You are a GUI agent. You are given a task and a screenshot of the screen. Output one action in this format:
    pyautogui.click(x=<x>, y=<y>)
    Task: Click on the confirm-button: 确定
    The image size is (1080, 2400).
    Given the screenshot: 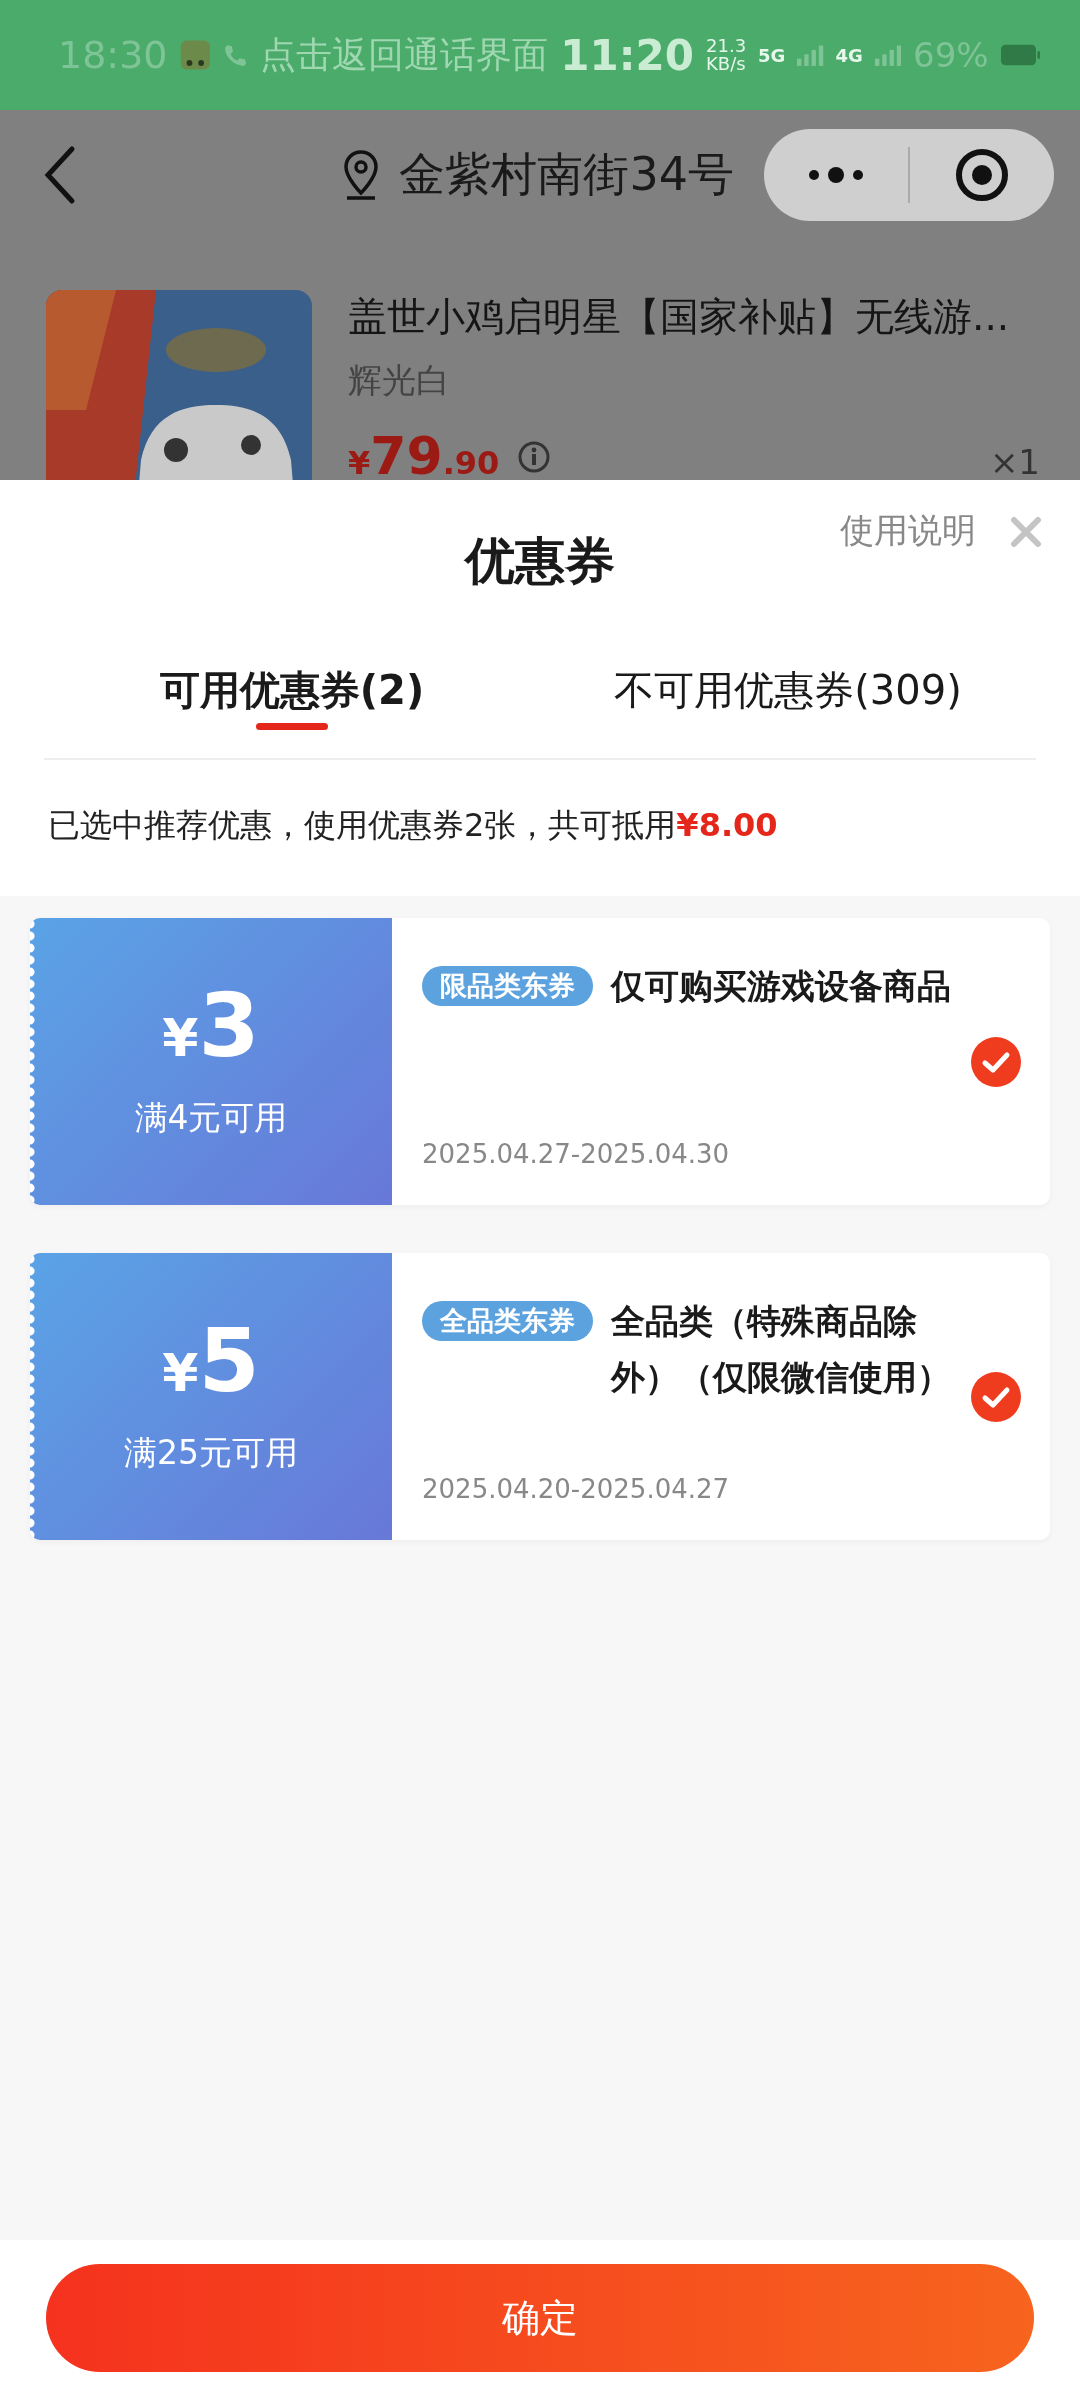 What is the action you would take?
    pyautogui.click(x=540, y=2318)
    